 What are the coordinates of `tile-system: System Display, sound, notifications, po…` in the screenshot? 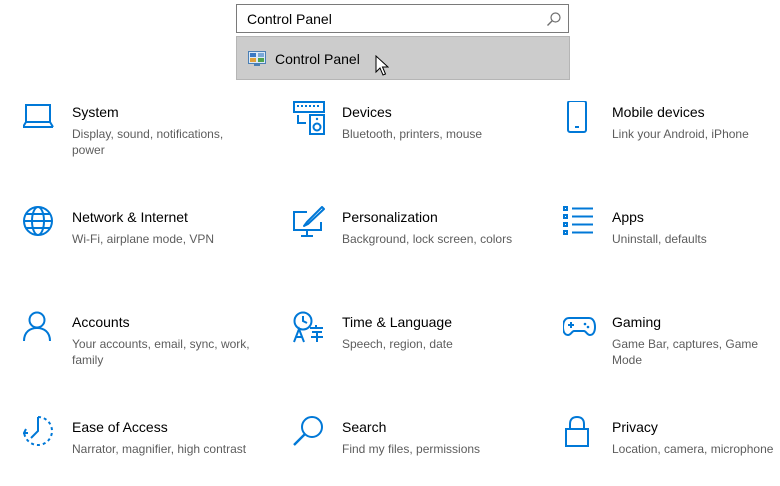 It's located at (148, 136).